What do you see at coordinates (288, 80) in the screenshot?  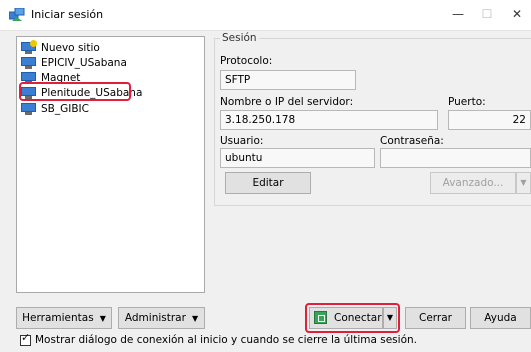 I see `protocol-select: SFTP` at bounding box center [288, 80].